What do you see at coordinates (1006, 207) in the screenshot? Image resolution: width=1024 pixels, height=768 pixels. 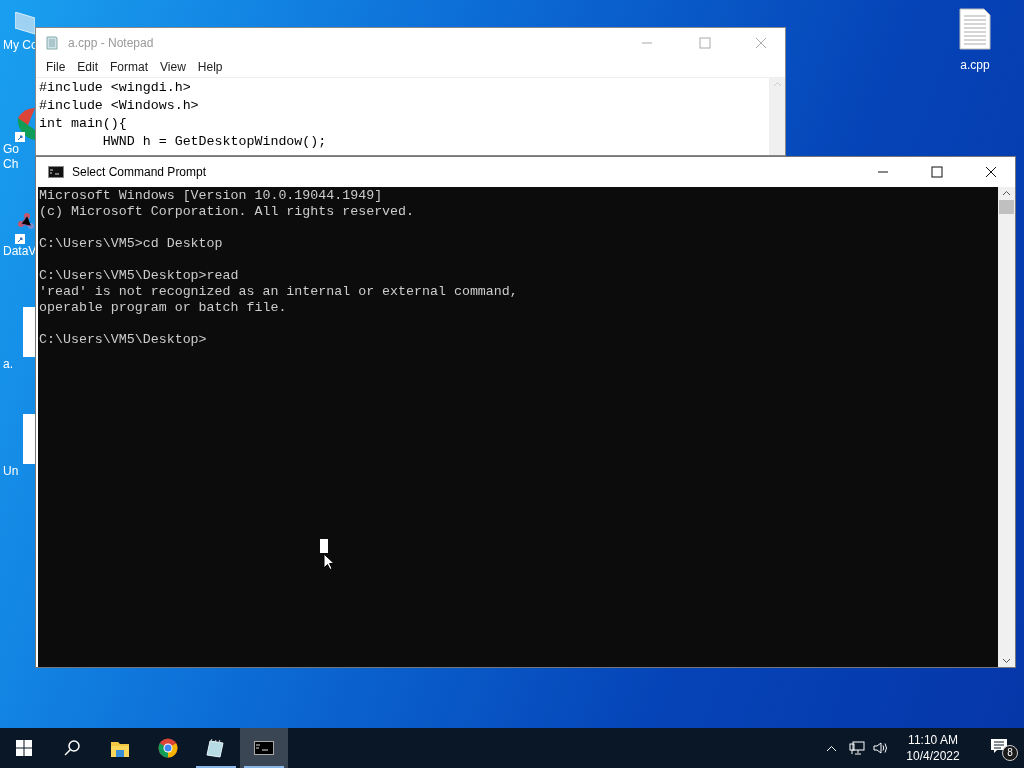 I see `scroll-thumb` at bounding box center [1006, 207].